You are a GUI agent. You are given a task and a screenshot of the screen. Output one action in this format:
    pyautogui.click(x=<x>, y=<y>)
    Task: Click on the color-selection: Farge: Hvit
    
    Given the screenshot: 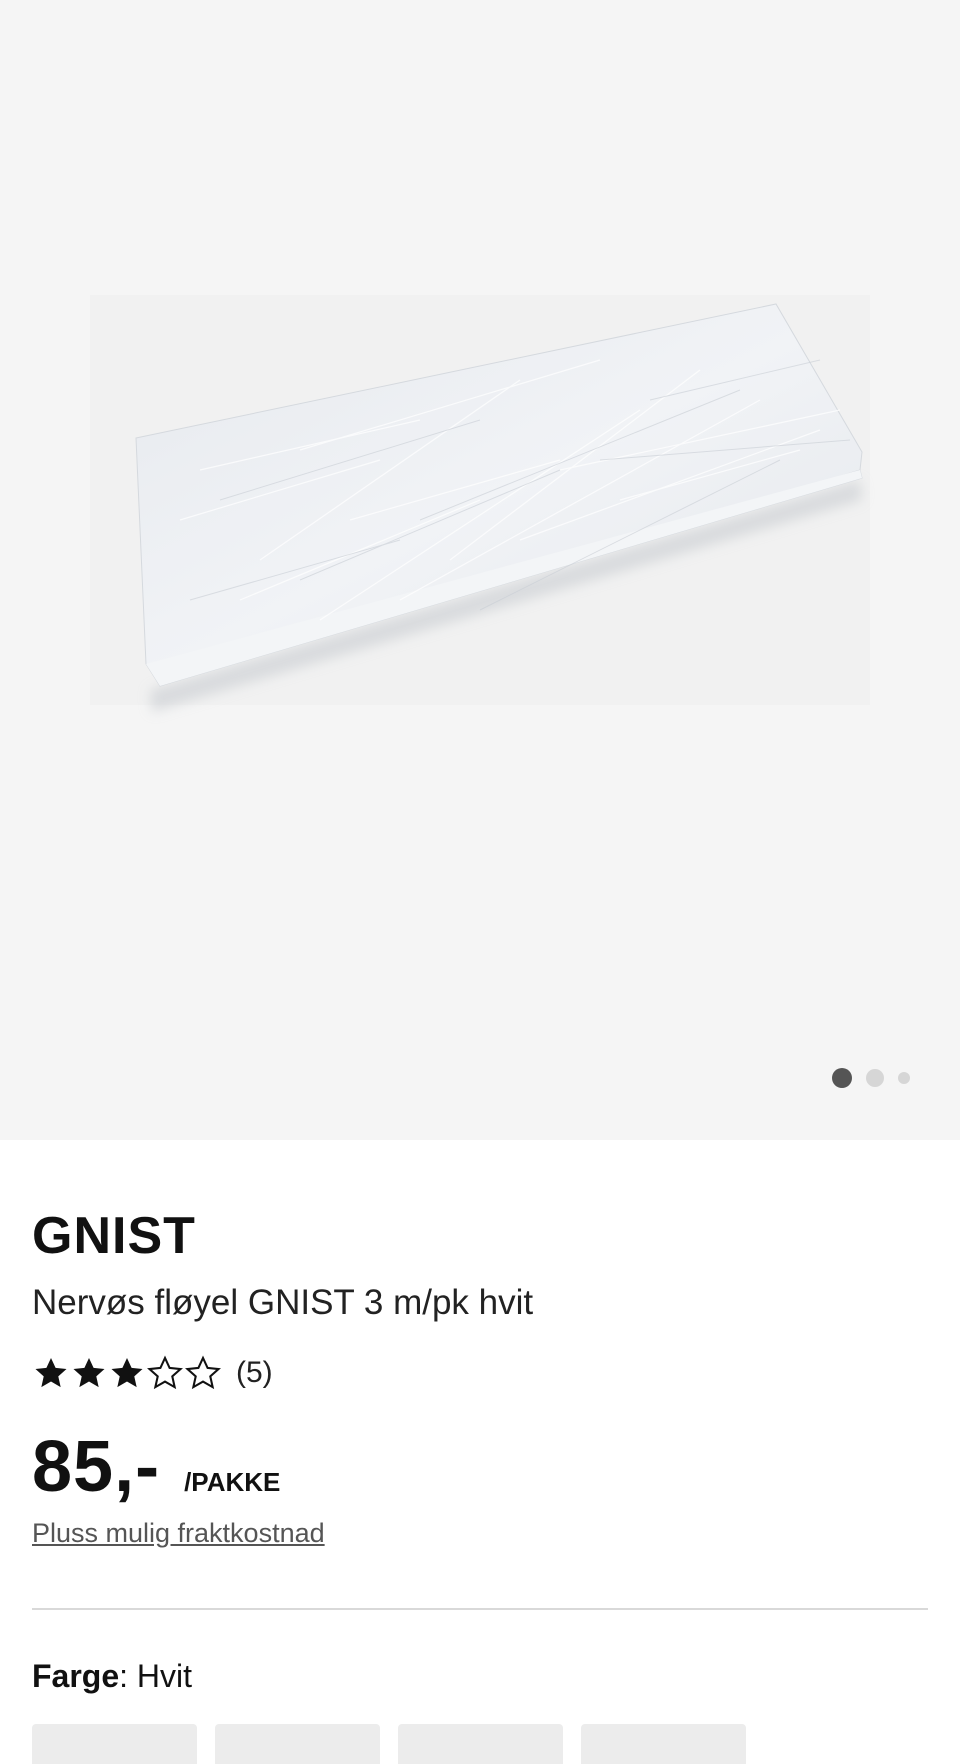 What is the action you would take?
    pyautogui.click(x=112, y=1676)
    